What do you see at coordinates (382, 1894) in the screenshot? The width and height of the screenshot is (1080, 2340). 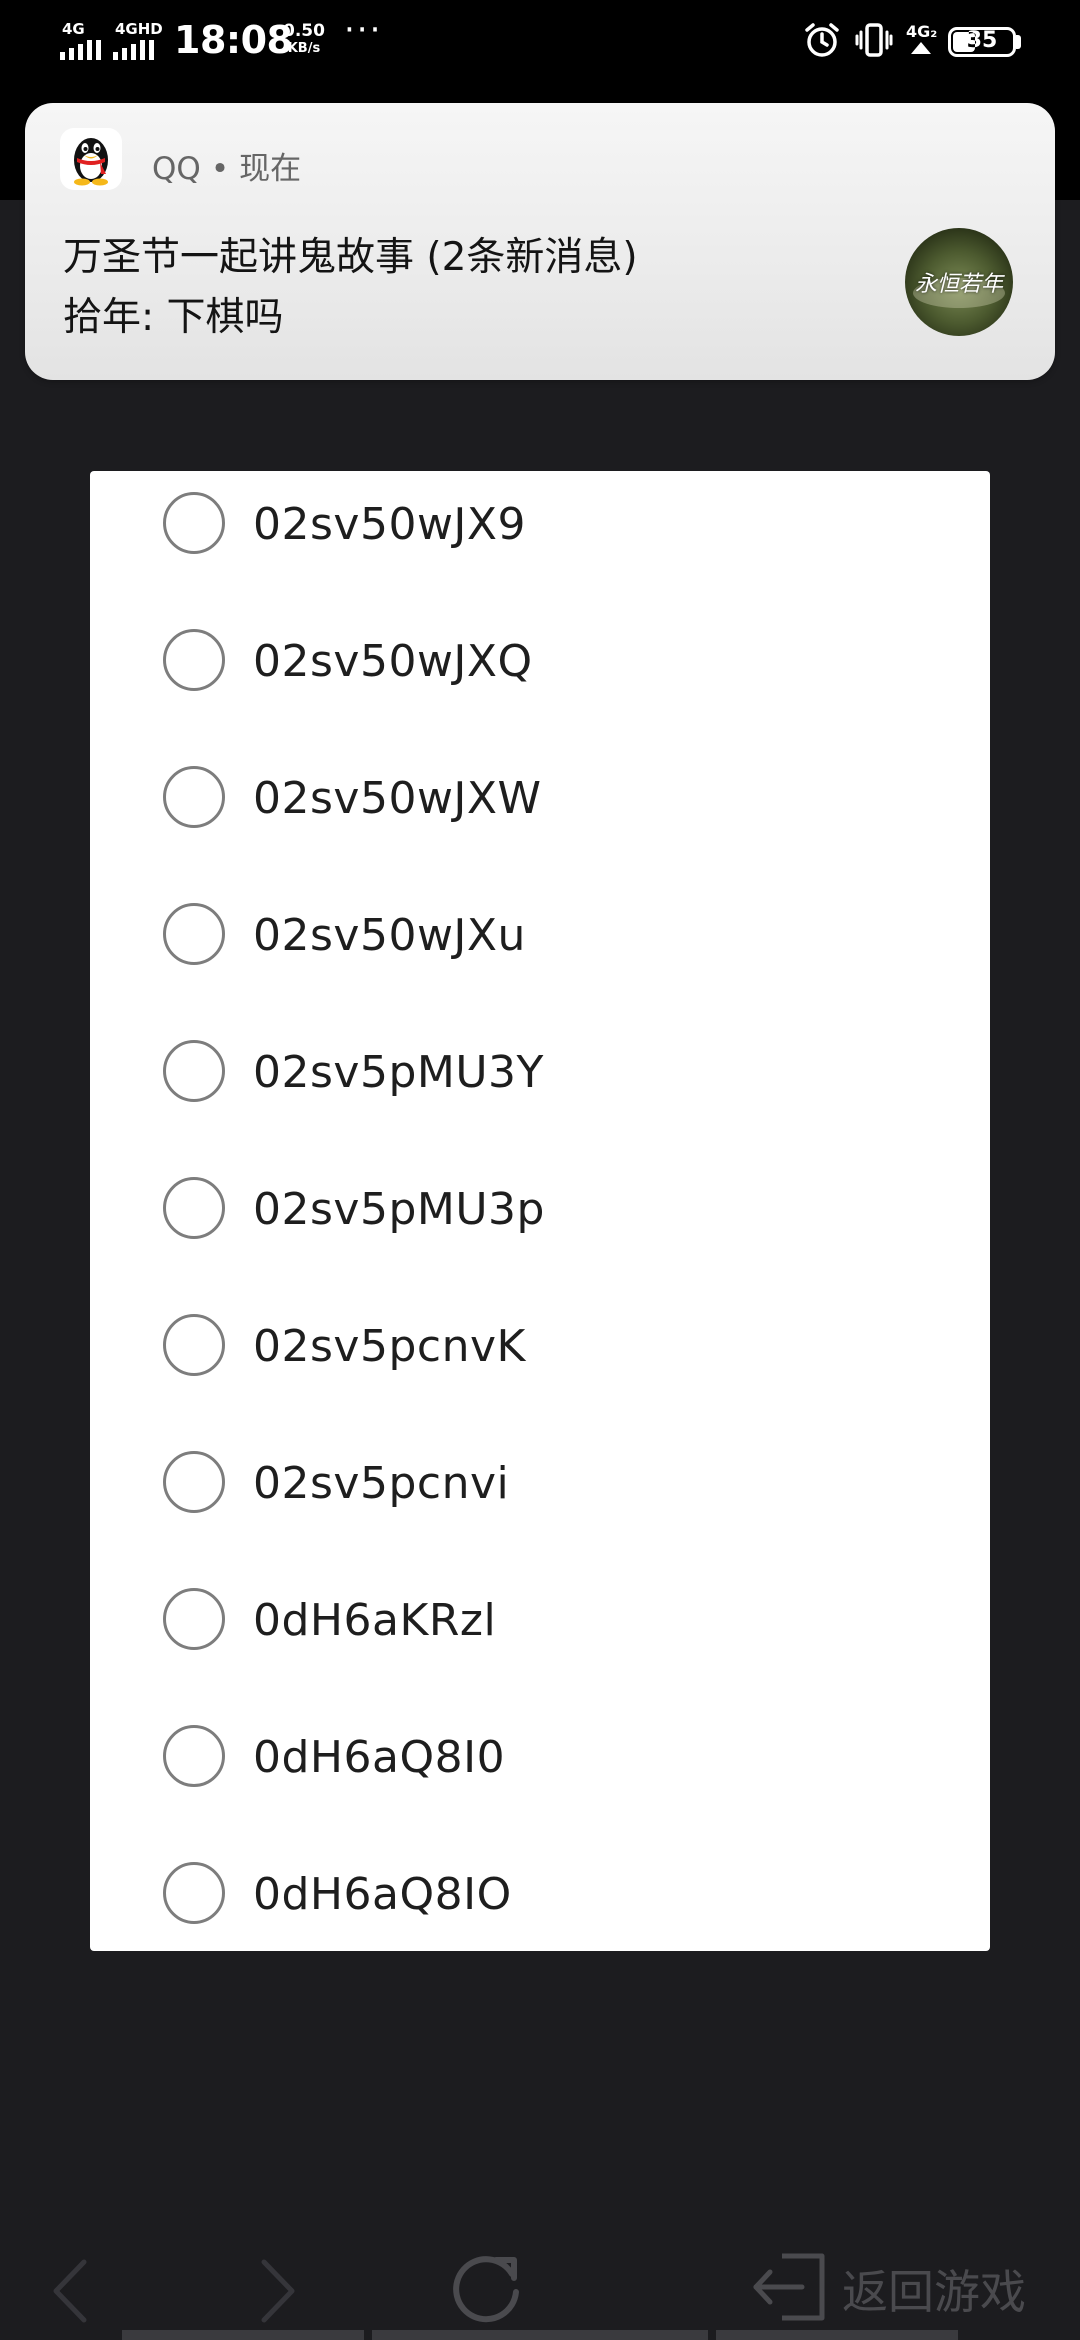 I see `option-label: 0dH6aQ8IO` at bounding box center [382, 1894].